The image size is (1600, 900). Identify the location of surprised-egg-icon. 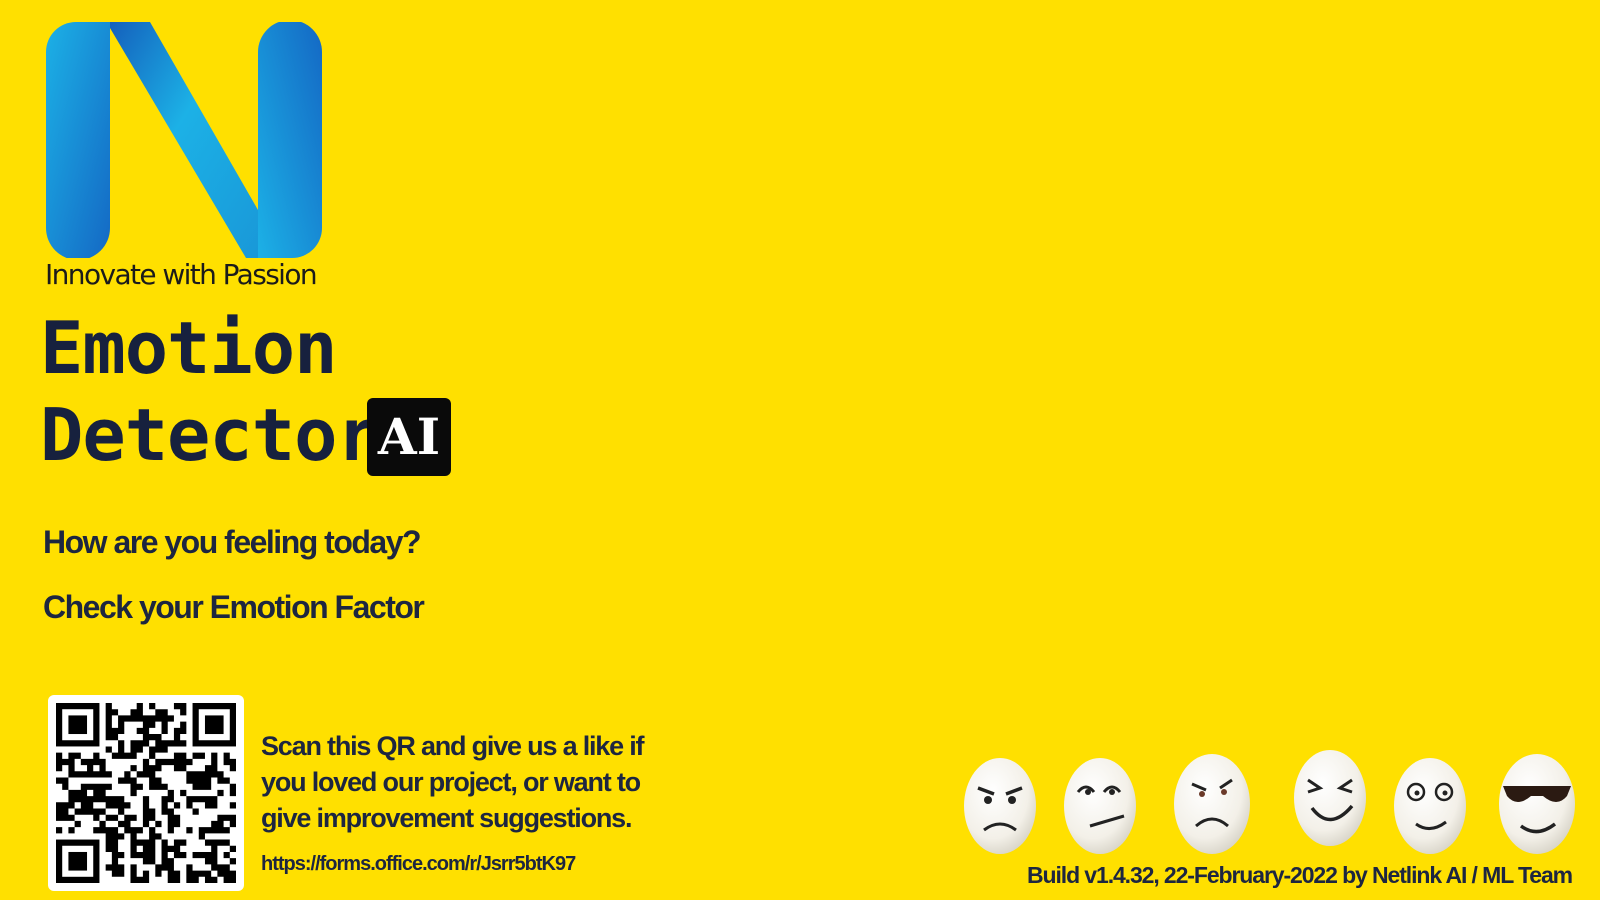
(1430, 806).